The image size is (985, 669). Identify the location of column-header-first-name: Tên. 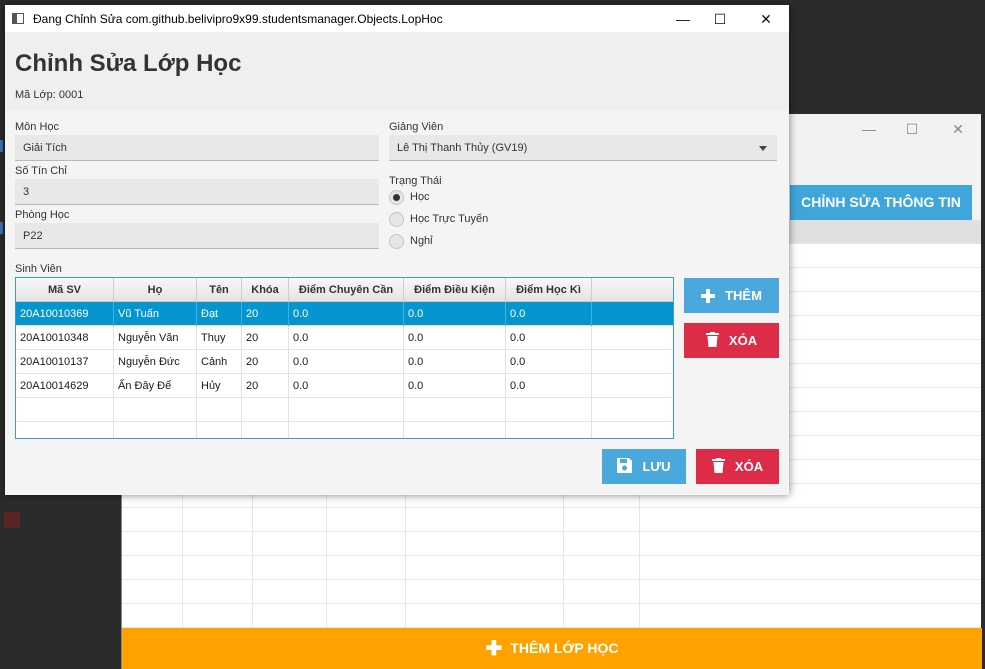
(219, 290).